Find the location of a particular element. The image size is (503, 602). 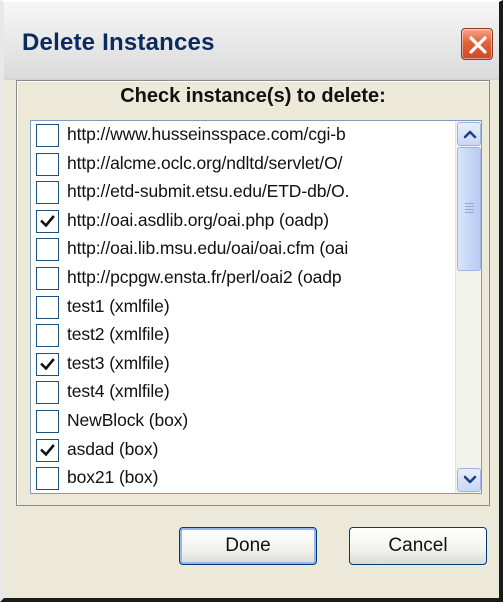

instance-label: box21 (box) is located at coordinates (113, 477).